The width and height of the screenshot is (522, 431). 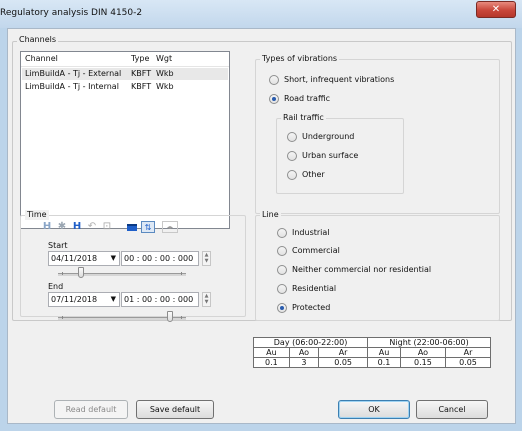 What do you see at coordinates (270, 215) in the screenshot?
I see `line-group-title: Line` at bounding box center [270, 215].